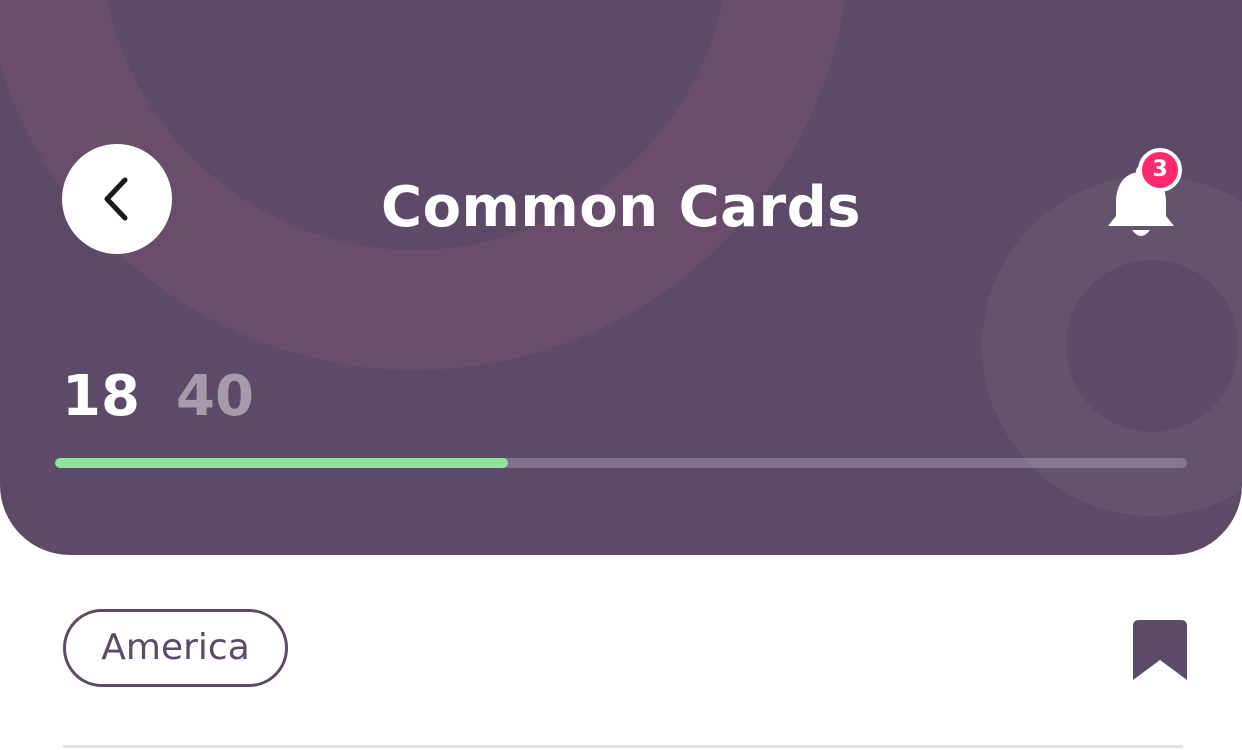  Describe the element at coordinates (175, 648) in the screenshot. I see `category-tag: America` at that location.